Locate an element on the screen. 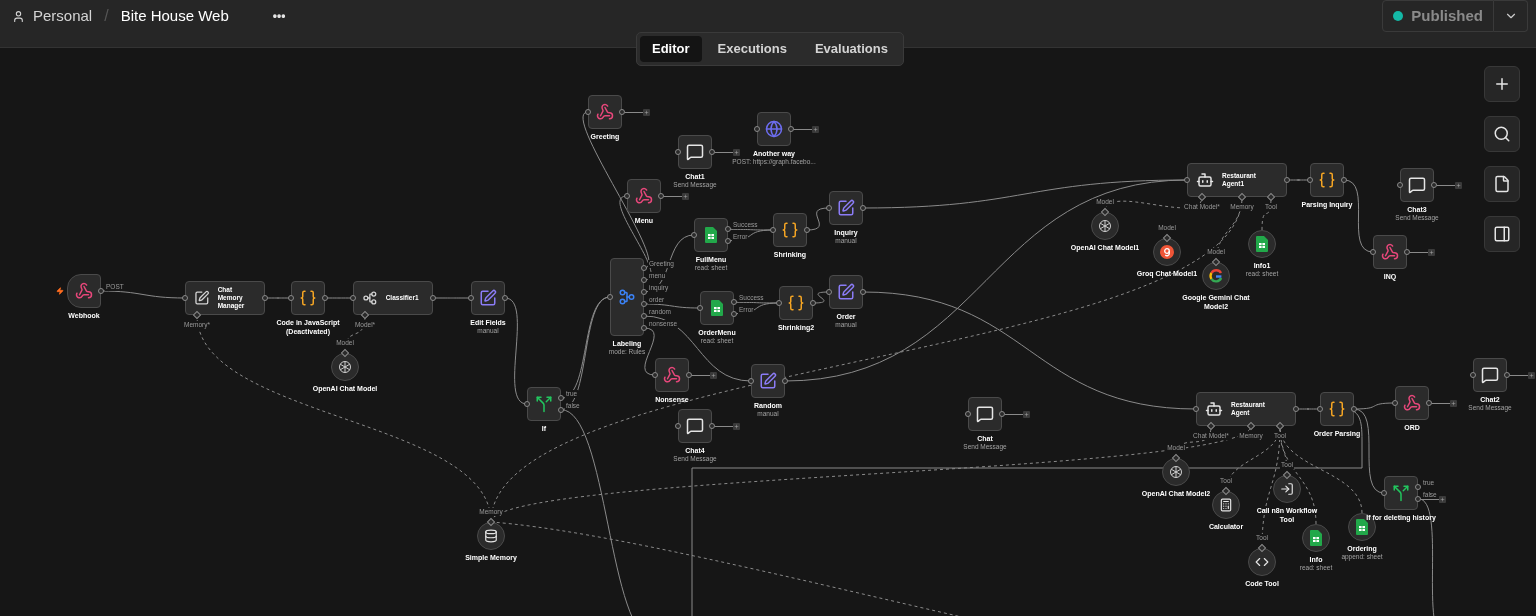 This screenshot has width=1536, height=616. view-tab: Editor is located at coordinates (671, 49).